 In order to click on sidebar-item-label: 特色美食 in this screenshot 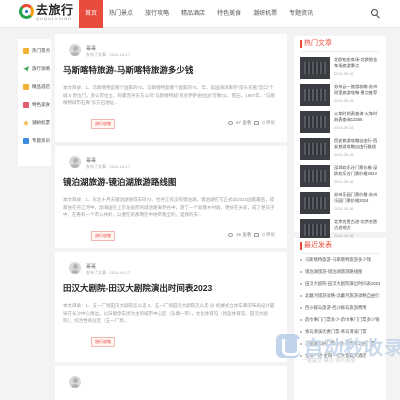, I will do `click(41, 104)`.